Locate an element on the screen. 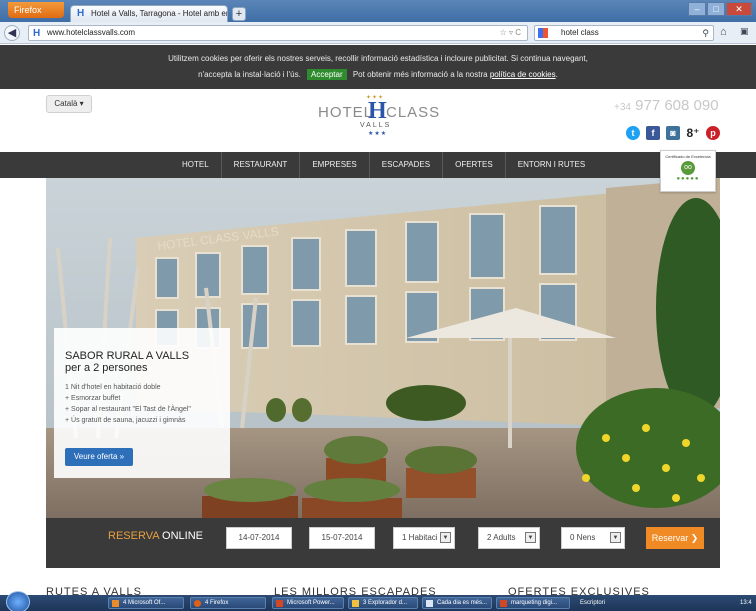 This screenshot has width=756, height=611. document-icon is located at coordinates (429, 603).